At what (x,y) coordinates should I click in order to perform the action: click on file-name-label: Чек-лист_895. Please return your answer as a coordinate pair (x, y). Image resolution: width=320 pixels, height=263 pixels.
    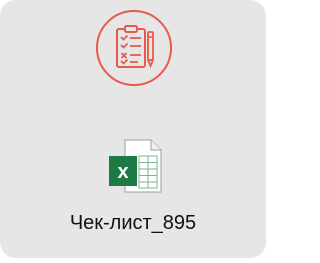
    Looking at the image, I should click on (133, 223).